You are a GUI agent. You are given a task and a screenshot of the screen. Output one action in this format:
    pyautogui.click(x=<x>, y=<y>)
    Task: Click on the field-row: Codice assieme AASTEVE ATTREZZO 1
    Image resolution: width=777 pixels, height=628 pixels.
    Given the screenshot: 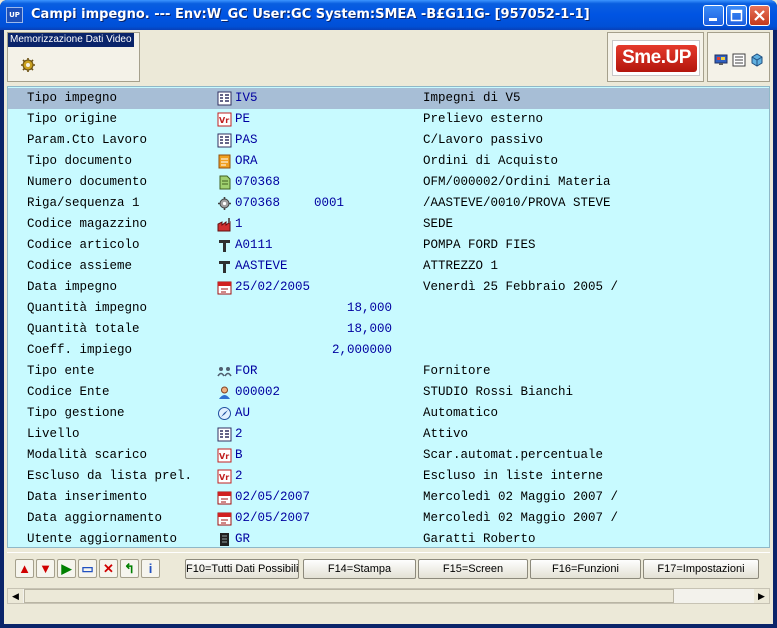 What is the action you would take?
    pyautogui.click(x=388, y=266)
    